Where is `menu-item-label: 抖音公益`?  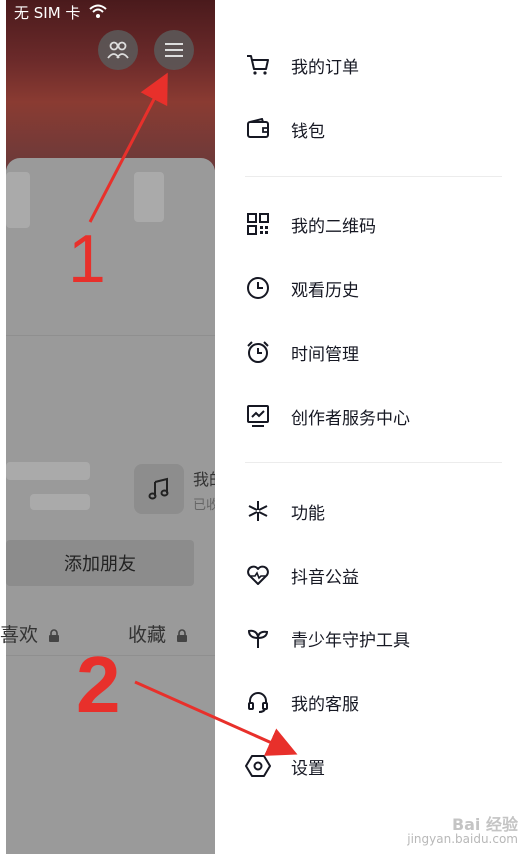
menu-item-label: 抖音公益 is located at coordinates (325, 577).